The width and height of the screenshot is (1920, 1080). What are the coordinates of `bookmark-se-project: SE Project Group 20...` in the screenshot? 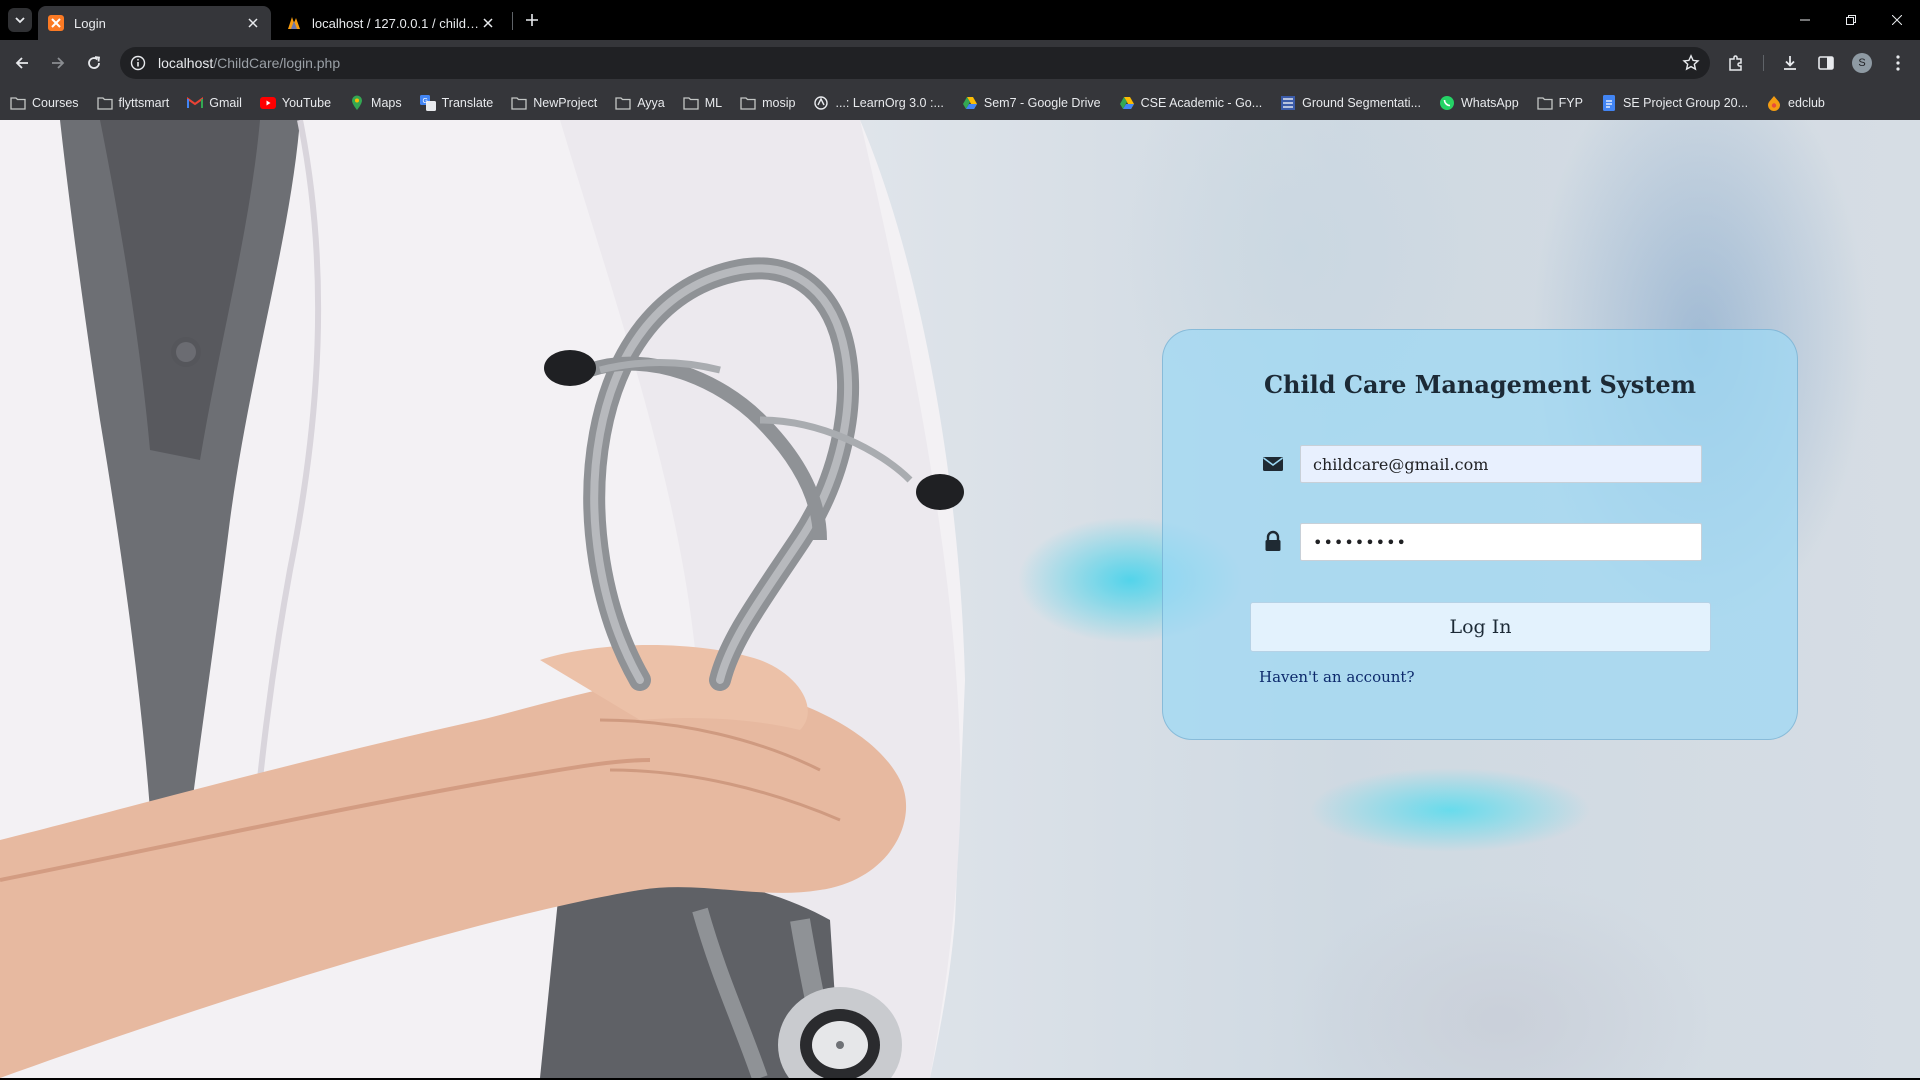 It's located at (1674, 103).